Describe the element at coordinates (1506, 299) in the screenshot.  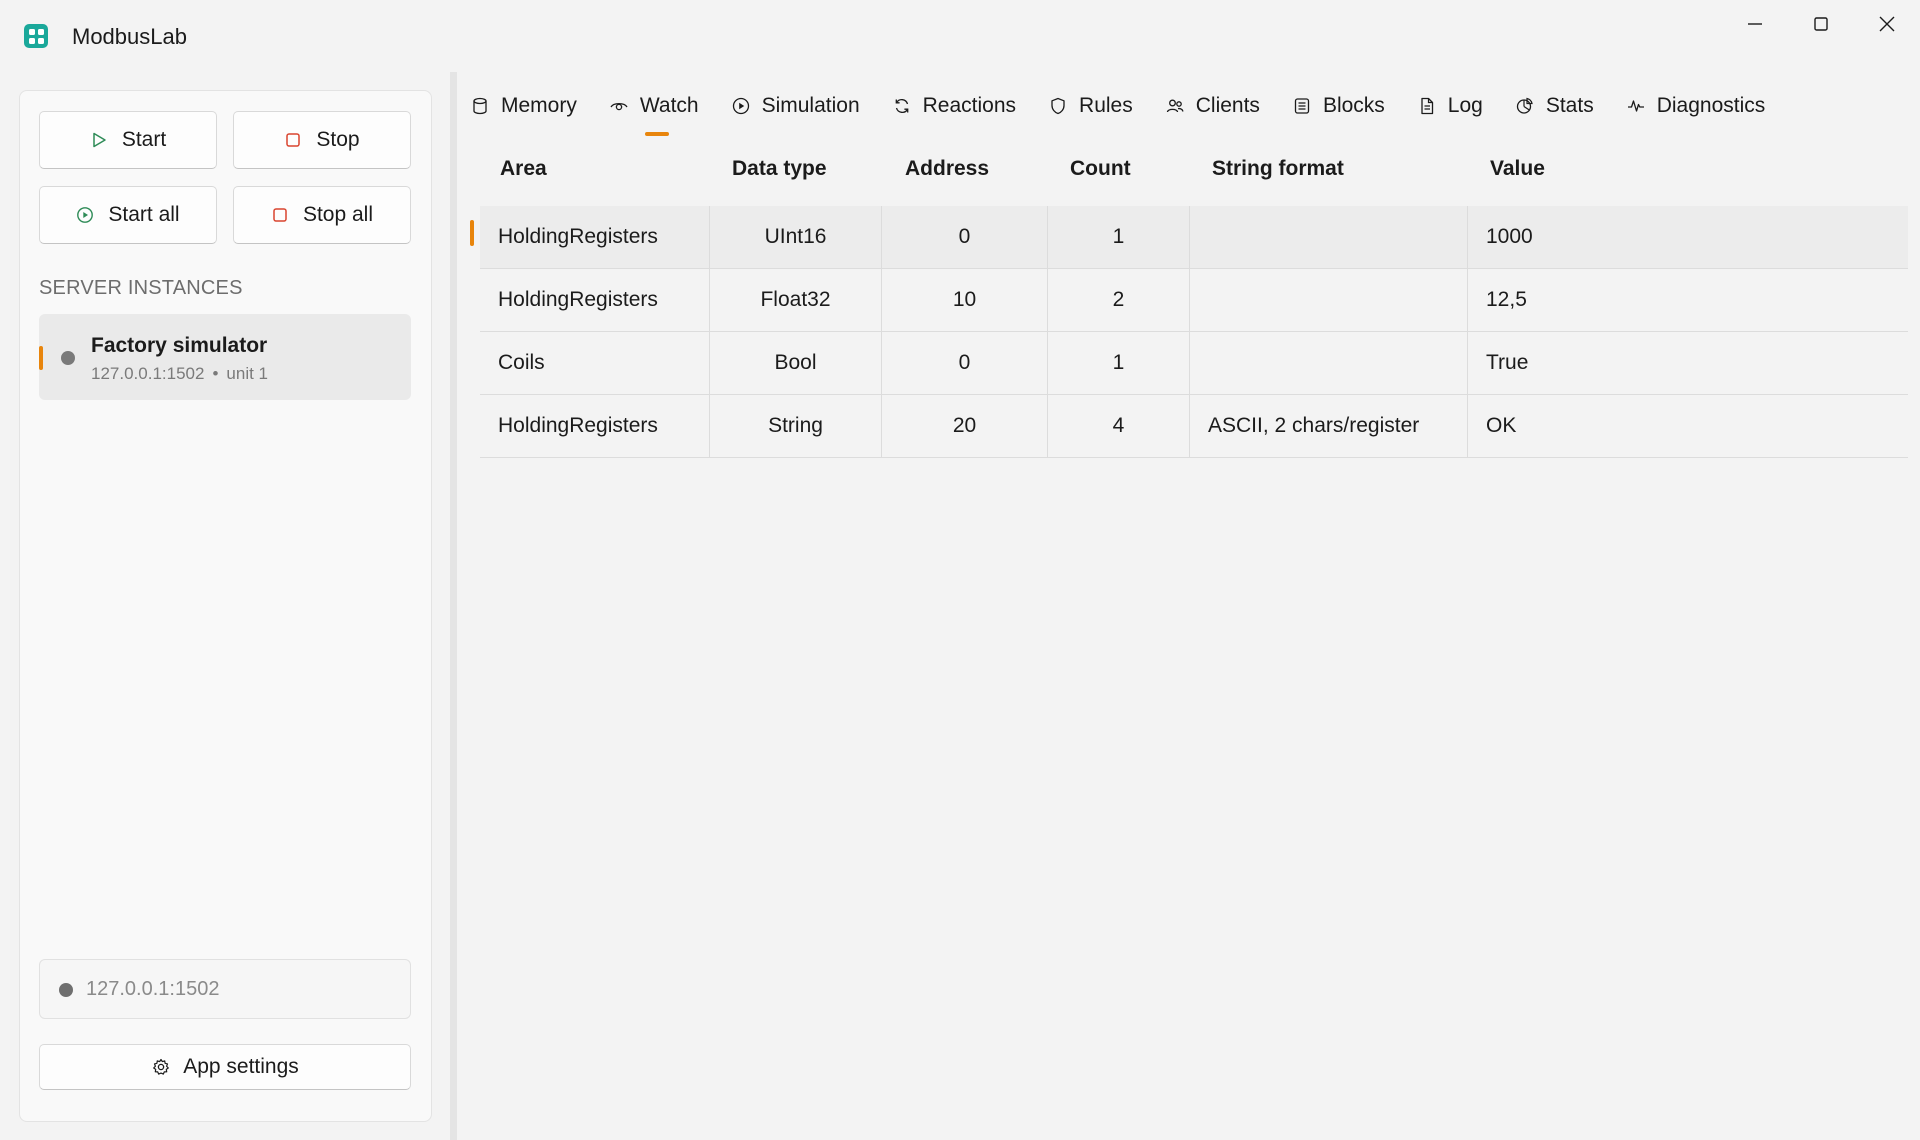
I see `cell-value: 12,5` at that location.